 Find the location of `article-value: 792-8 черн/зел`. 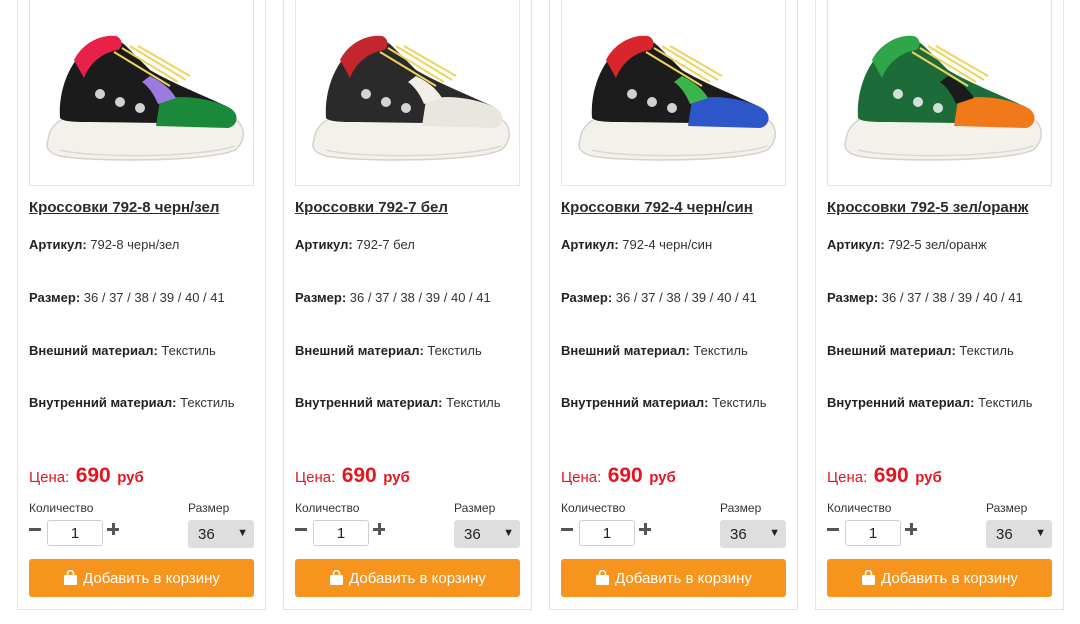

article-value: 792-8 черн/зел is located at coordinates (135, 244).